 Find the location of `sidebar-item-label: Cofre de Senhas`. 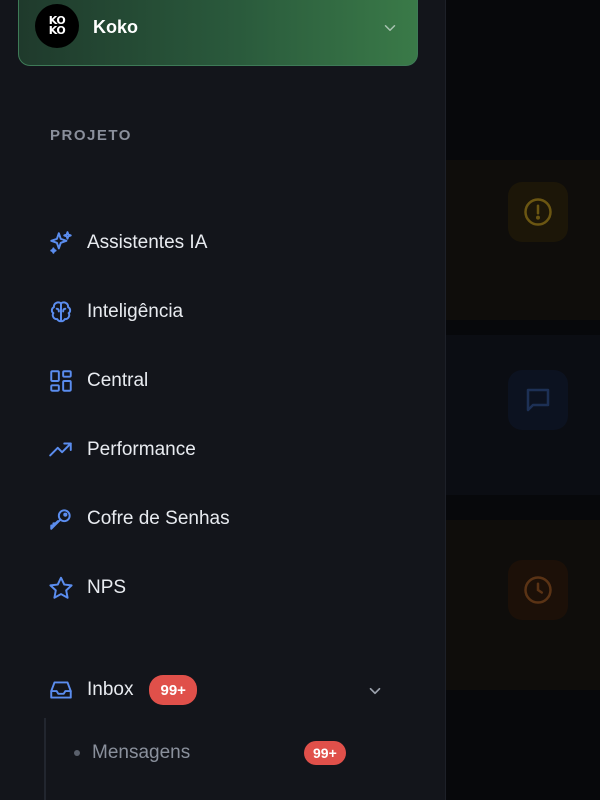

sidebar-item-label: Cofre de Senhas is located at coordinates (158, 518).